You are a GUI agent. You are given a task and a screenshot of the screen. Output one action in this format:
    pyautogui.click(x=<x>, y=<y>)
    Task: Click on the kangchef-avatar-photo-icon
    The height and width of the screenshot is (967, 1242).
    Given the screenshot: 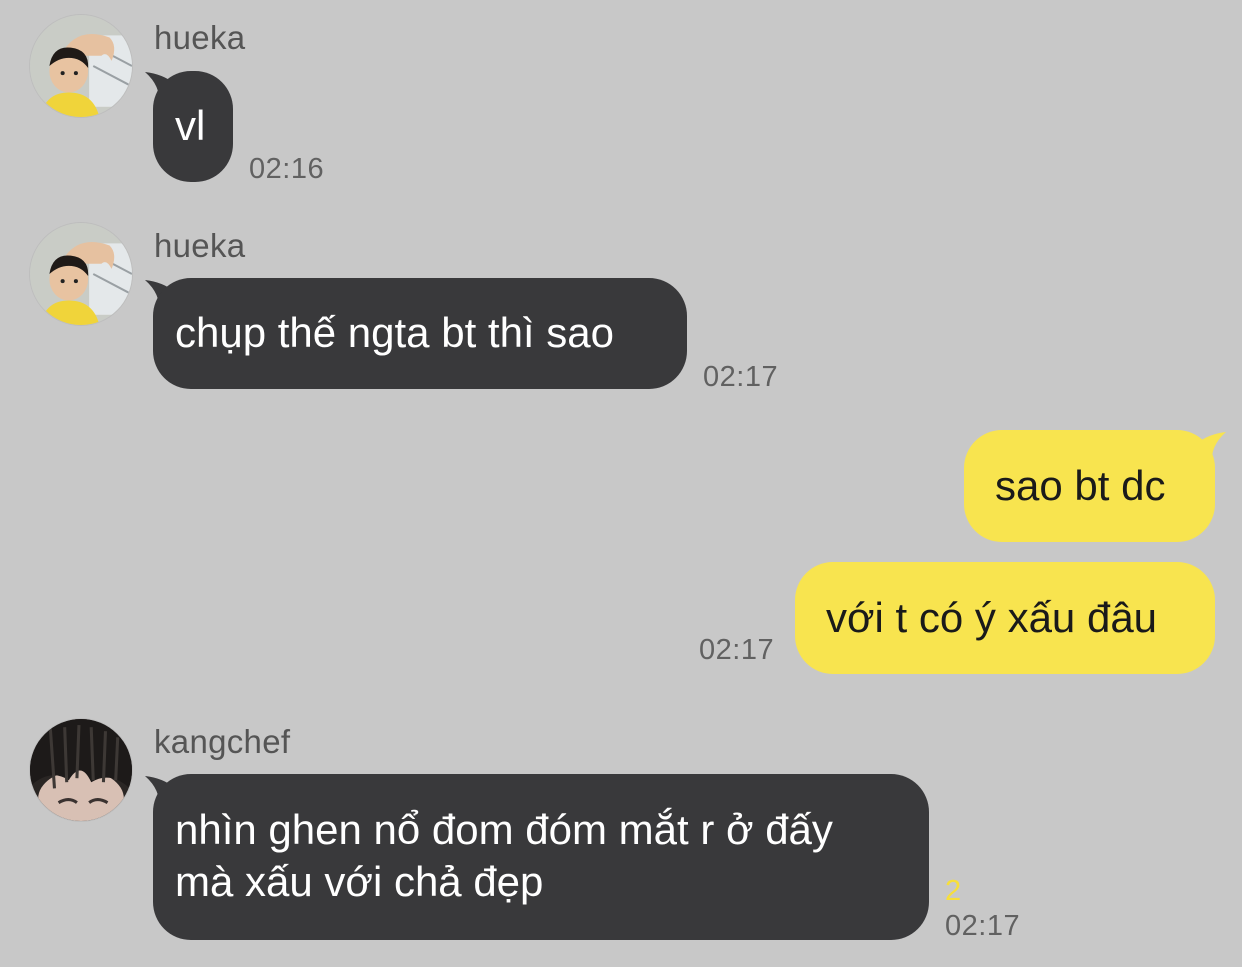 What is the action you would take?
    pyautogui.click(x=81, y=770)
    